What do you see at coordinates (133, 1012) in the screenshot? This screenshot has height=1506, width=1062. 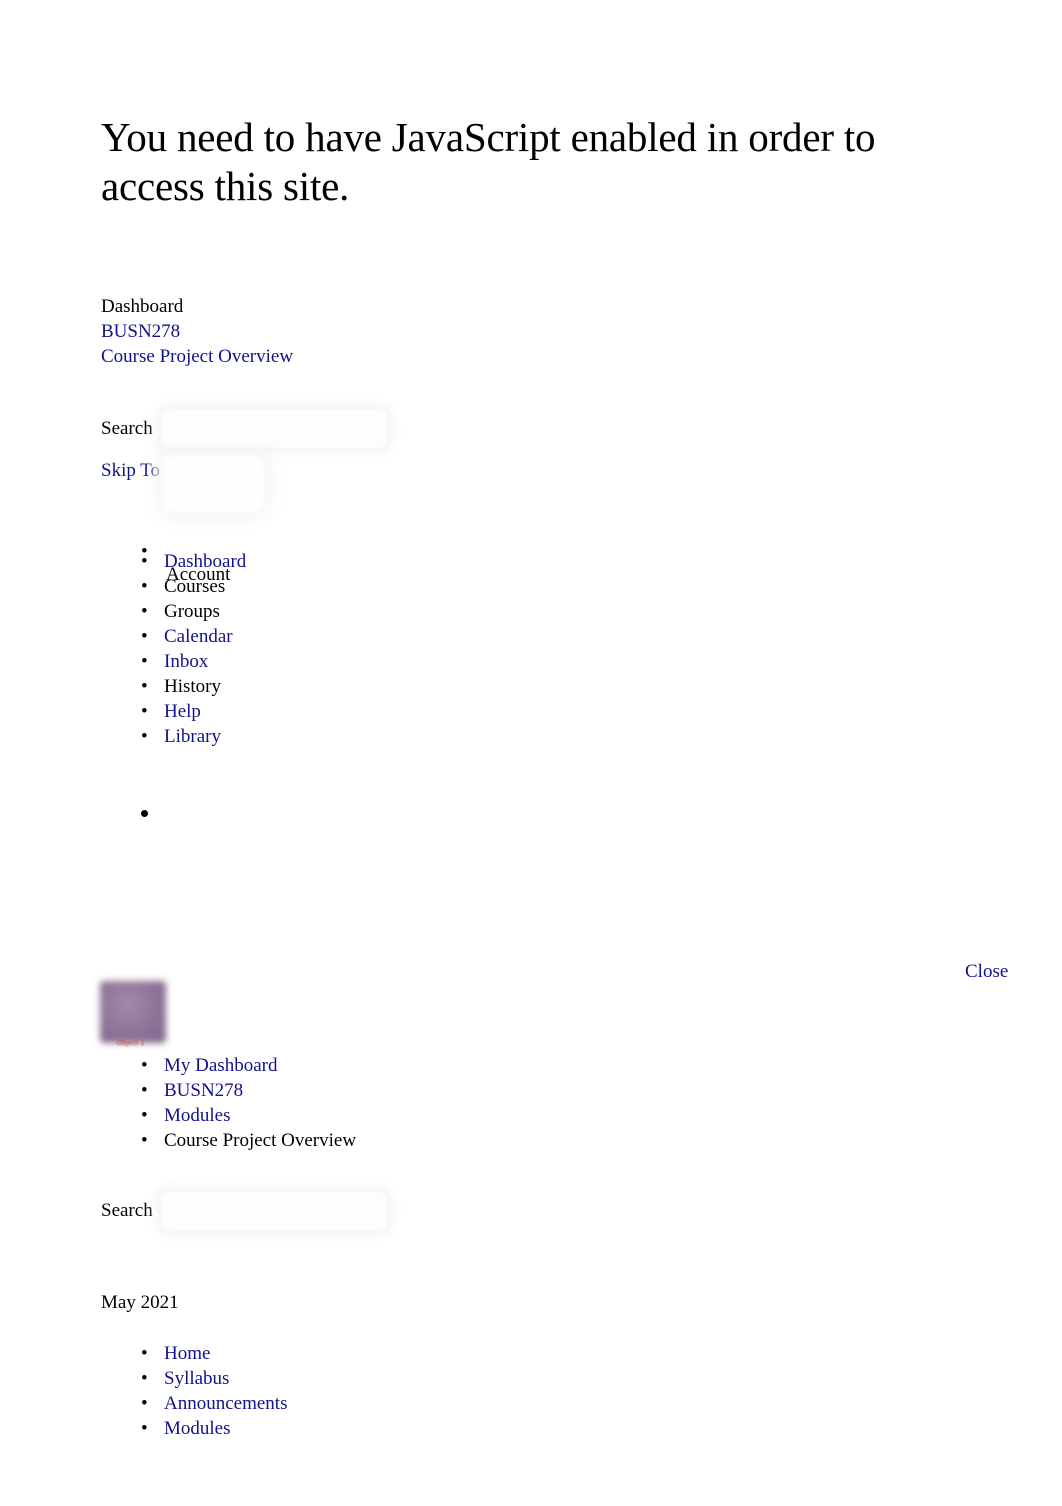 I see `course-thumbnail-image` at bounding box center [133, 1012].